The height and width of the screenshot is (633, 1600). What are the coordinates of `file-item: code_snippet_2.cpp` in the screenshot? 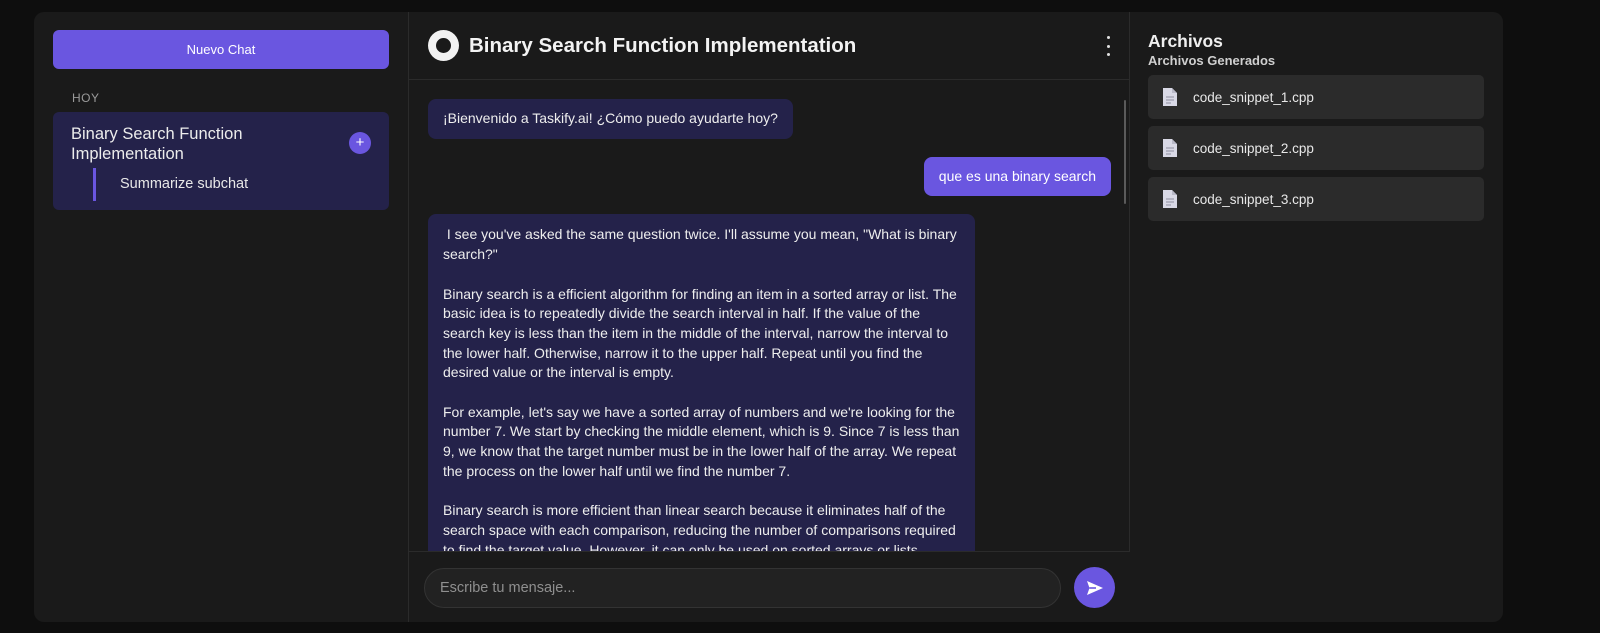 It's located at (1316, 148).